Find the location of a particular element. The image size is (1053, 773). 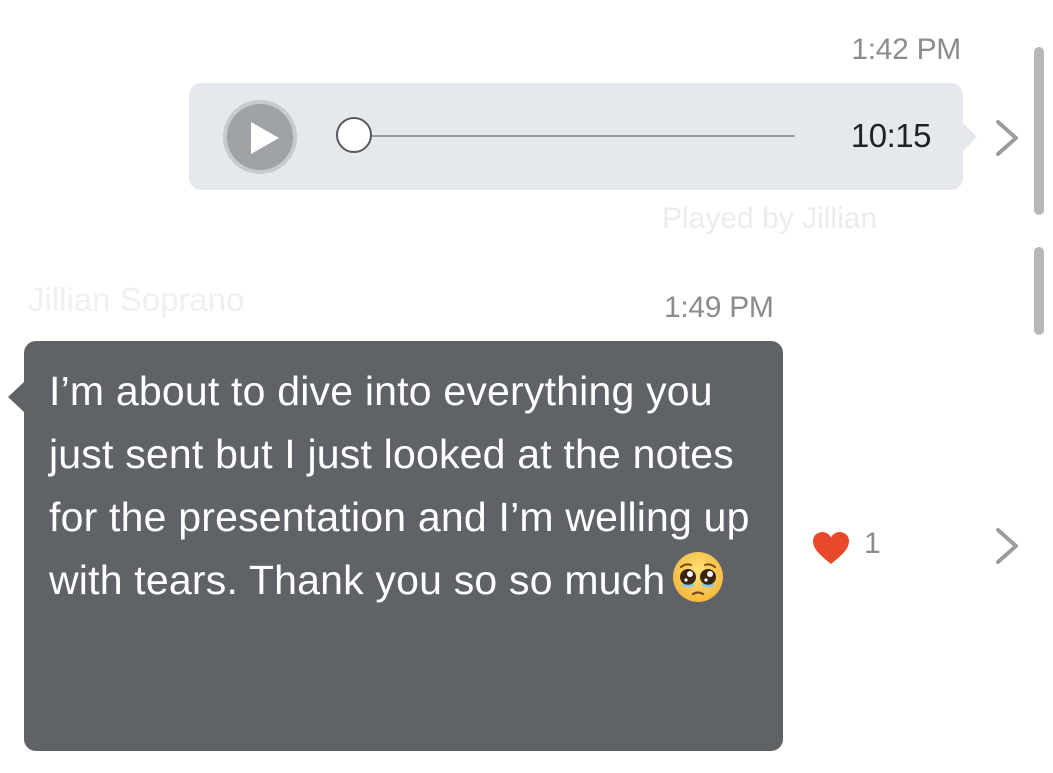

voice-message-timestamp: 1:42 PM is located at coordinates (906, 49).